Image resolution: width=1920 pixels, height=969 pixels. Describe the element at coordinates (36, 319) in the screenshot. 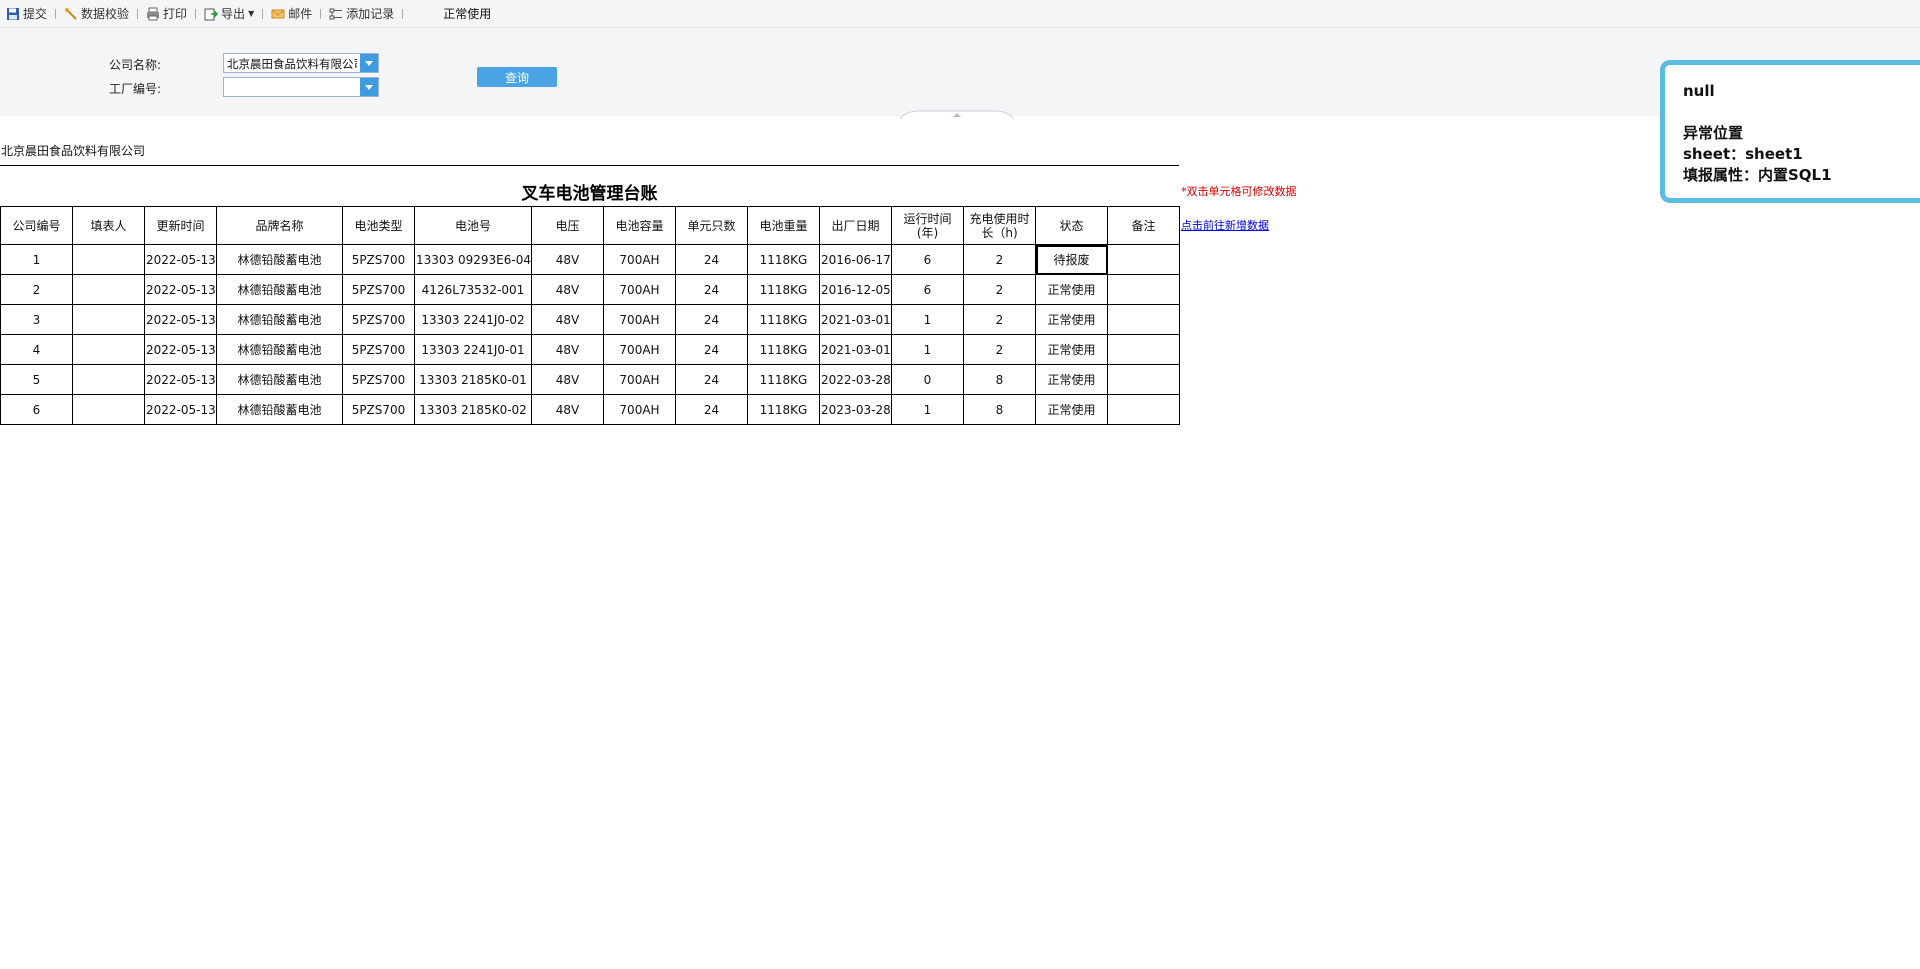

I see `table-cell: 3` at that location.